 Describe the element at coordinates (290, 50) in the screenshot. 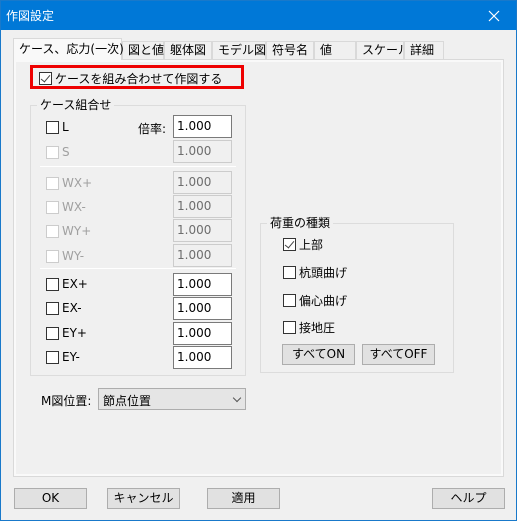

I see `tab-symbol-name: 符号名` at that location.